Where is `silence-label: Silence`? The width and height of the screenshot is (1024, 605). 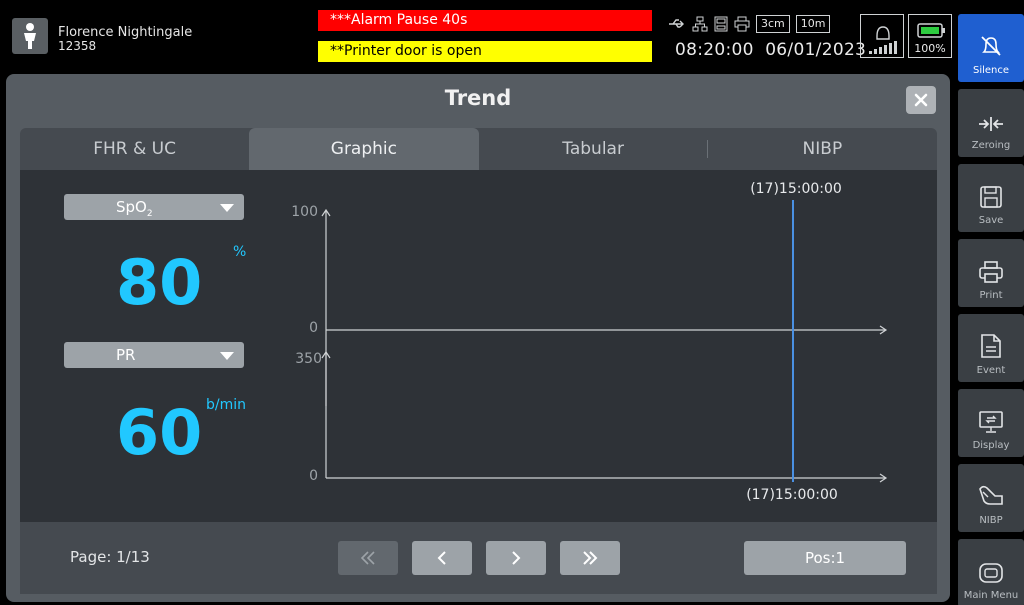 silence-label: Silence is located at coordinates (991, 70).